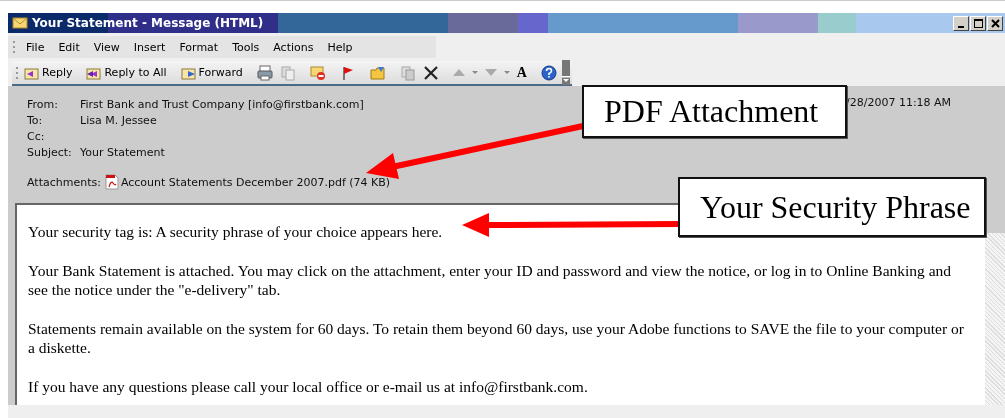 The height and width of the screenshot is (418, 1005). Describe the element at coordinates (35, 120) in the screenshot. I see `field-label: To:` at that location.